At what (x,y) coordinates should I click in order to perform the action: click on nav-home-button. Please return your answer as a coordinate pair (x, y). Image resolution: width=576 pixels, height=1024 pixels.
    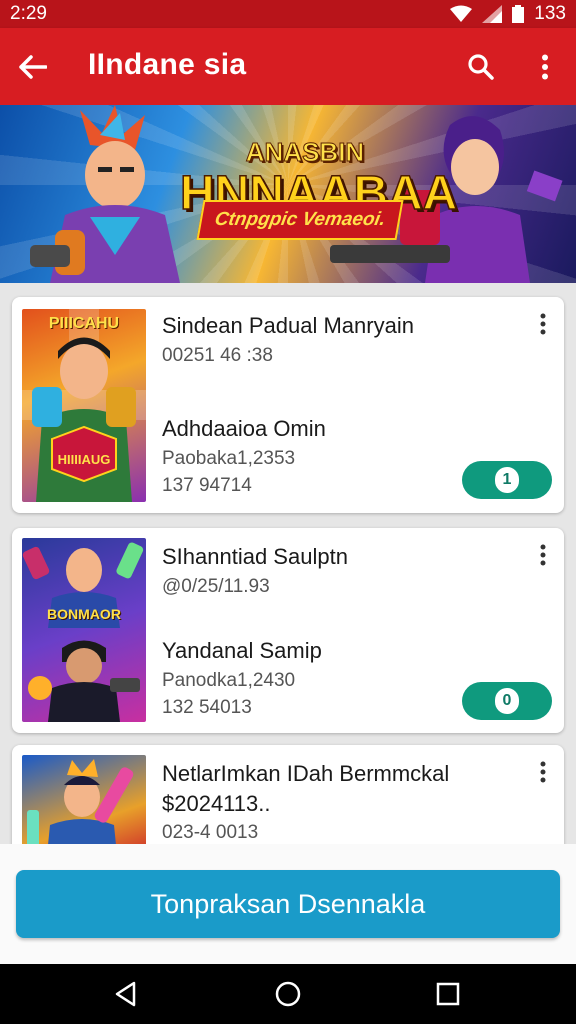
    Looking at the image, I should click on (288, 994).